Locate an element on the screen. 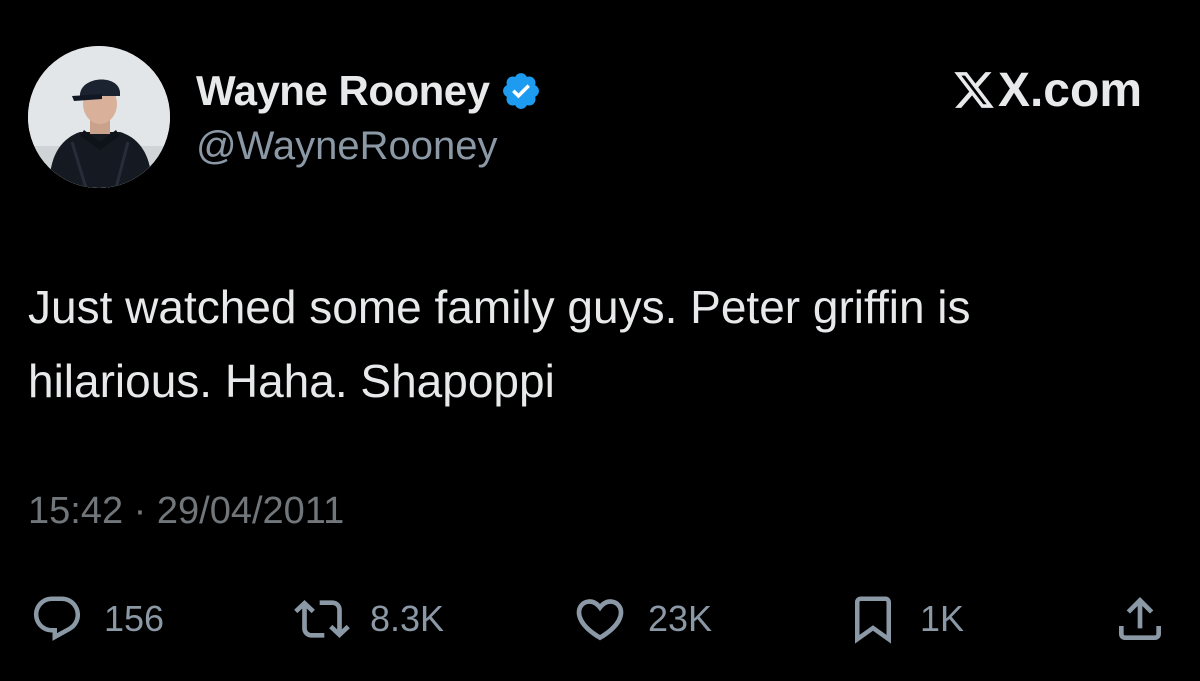  heart-icon is located at coordinates (600, 620).